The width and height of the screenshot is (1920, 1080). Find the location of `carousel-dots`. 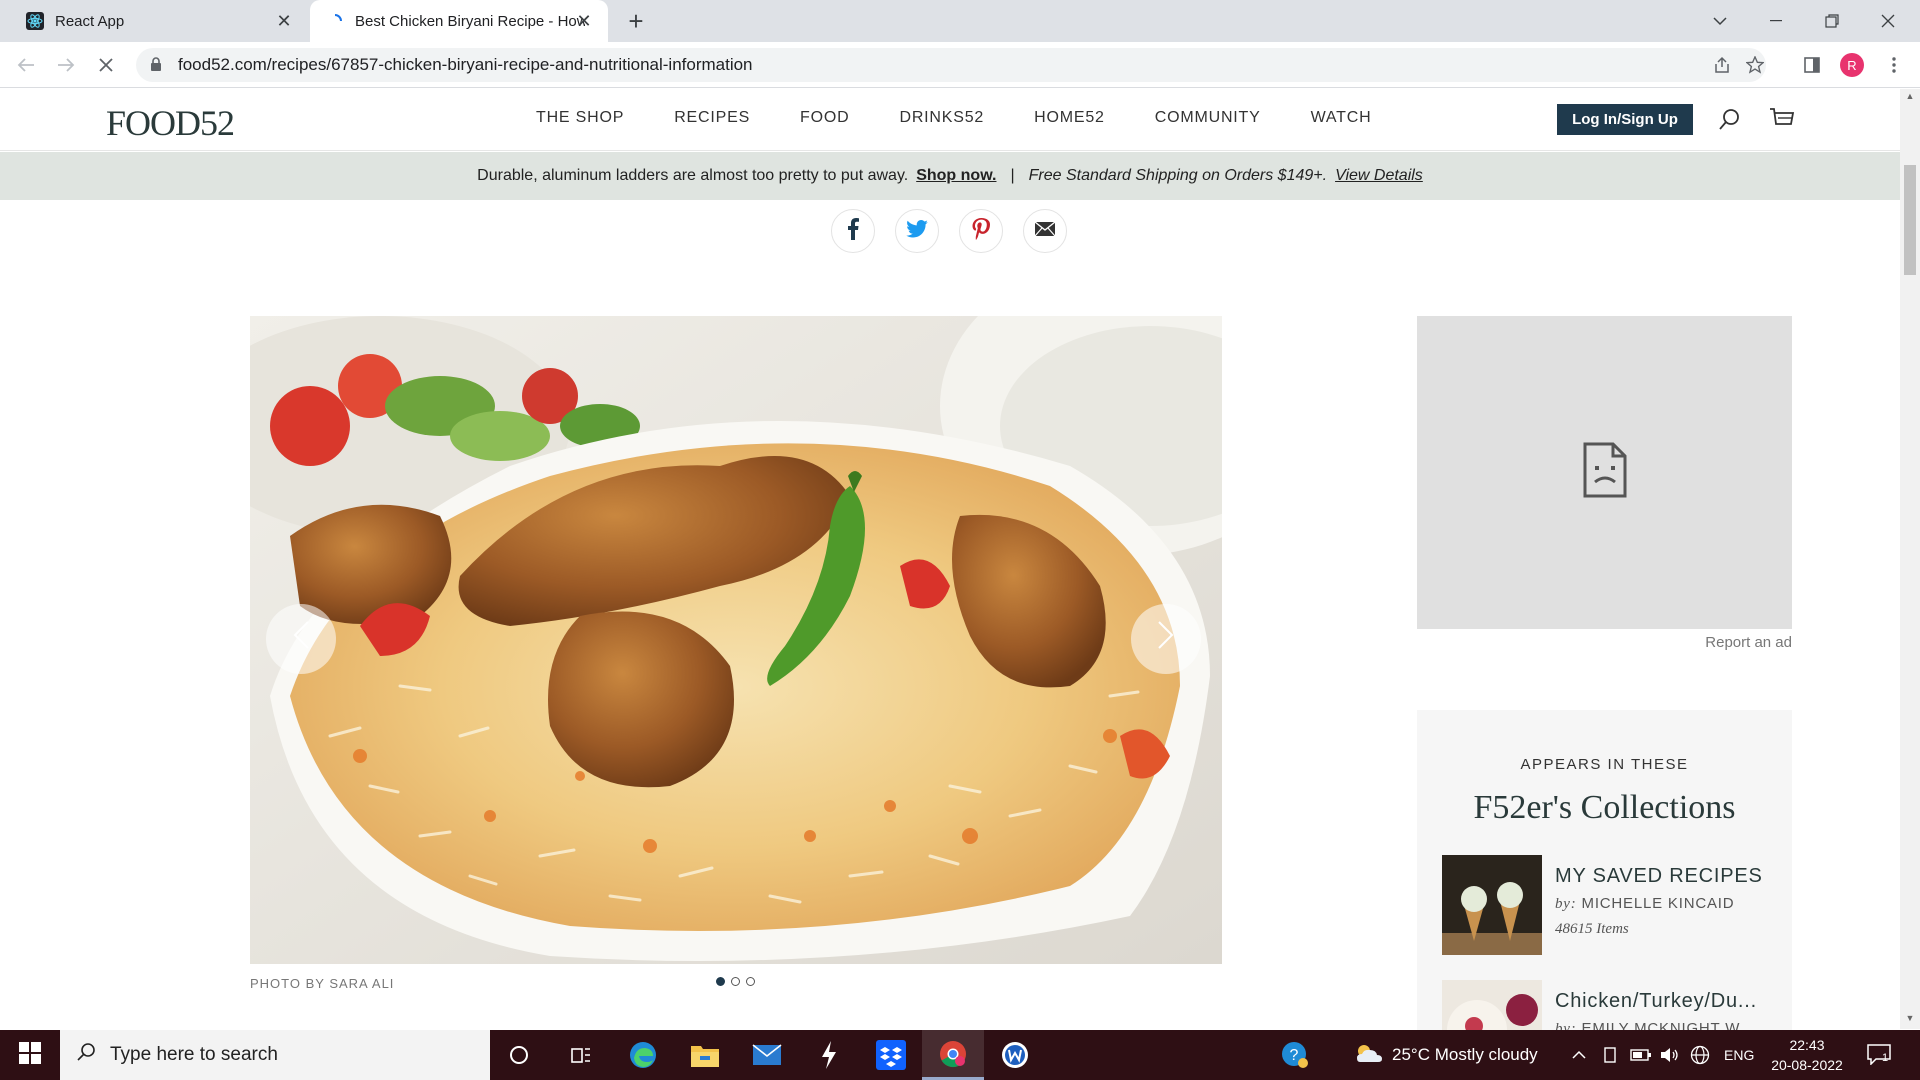

carousel-dots is located at coordinates (738, 981).